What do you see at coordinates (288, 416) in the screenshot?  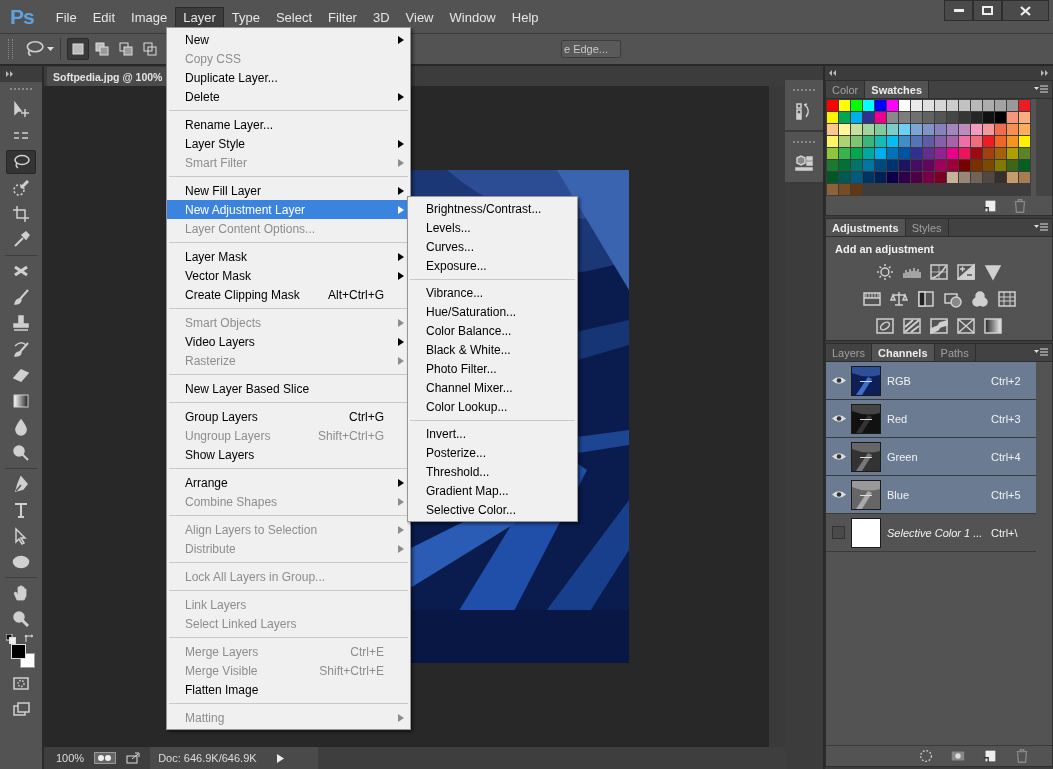 I see `menu-item: Group Layers Ctrl+G` at bounding box center [288, 416].